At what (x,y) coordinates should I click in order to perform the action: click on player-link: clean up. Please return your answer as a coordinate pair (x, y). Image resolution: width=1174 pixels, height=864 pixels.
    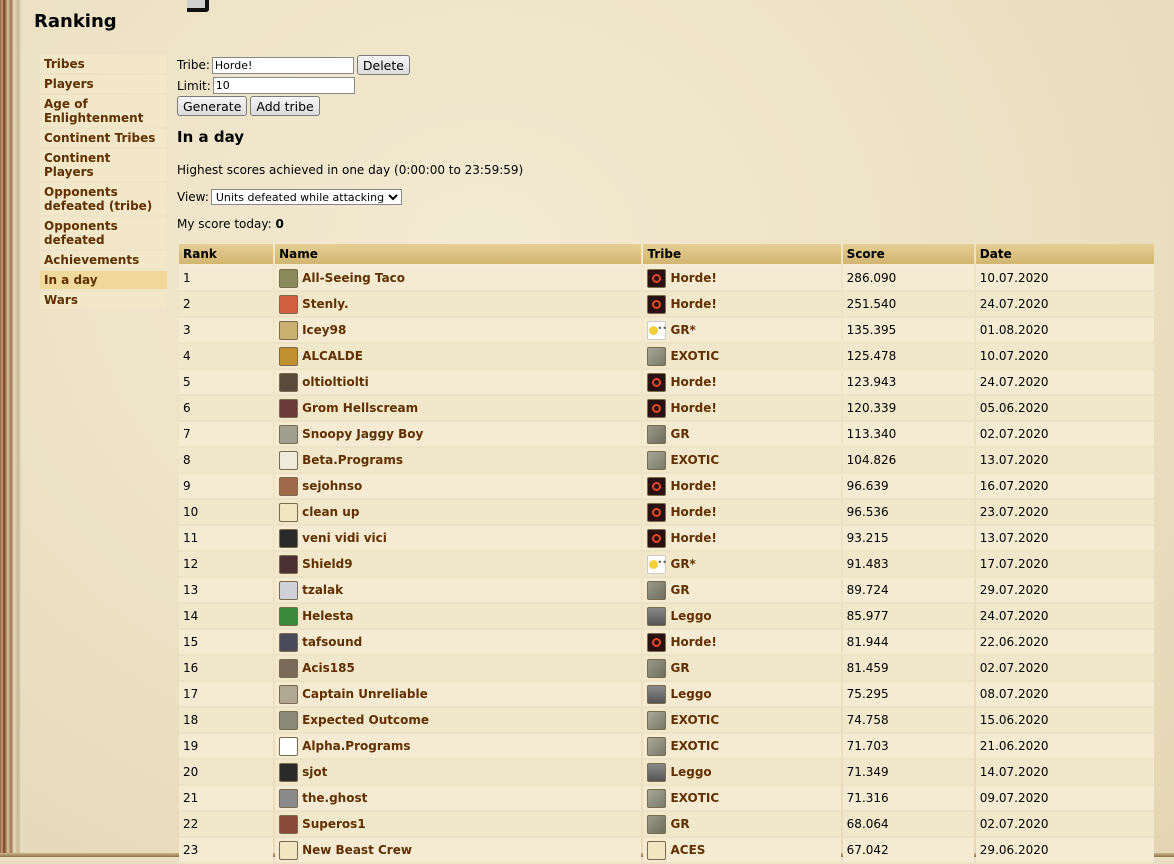
    Looking at the image, I should click on (330, 512).